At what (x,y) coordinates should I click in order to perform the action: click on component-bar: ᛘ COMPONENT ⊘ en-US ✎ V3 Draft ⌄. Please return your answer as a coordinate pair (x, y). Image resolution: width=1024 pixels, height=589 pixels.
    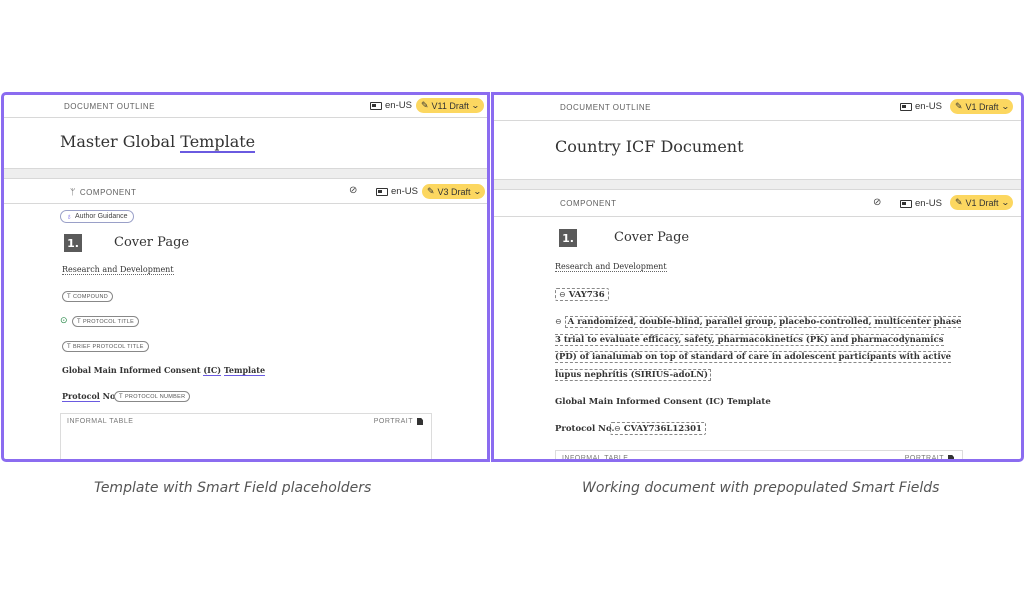
    Looking at the image, I should click on (245, 191).